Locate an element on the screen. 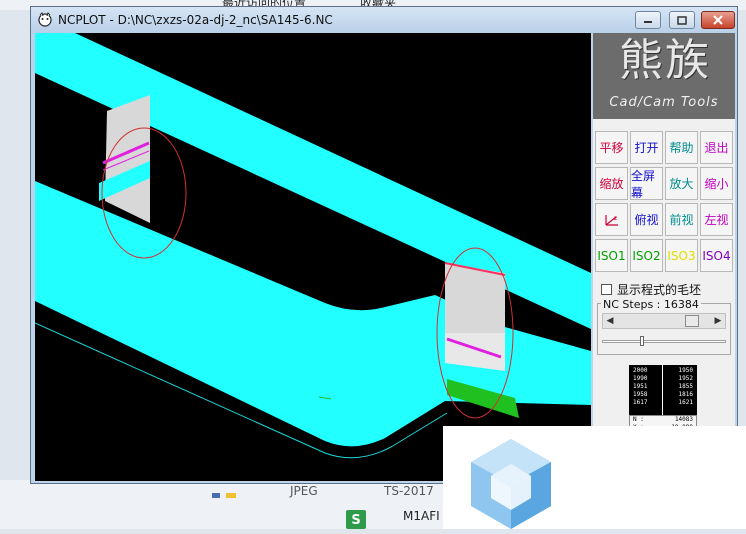  background-jpeg-label: JPEG is located at coordinates (304, 491).